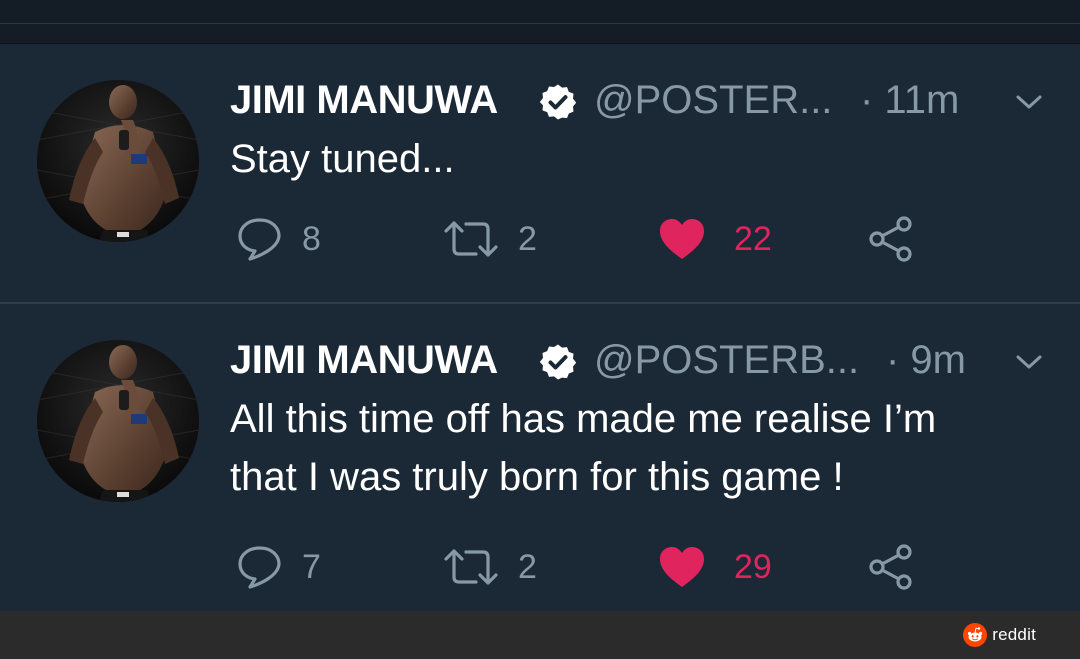  Describe the element at coordinates (753, 566) in the screenshot. I see `like-count: 29` at that location.